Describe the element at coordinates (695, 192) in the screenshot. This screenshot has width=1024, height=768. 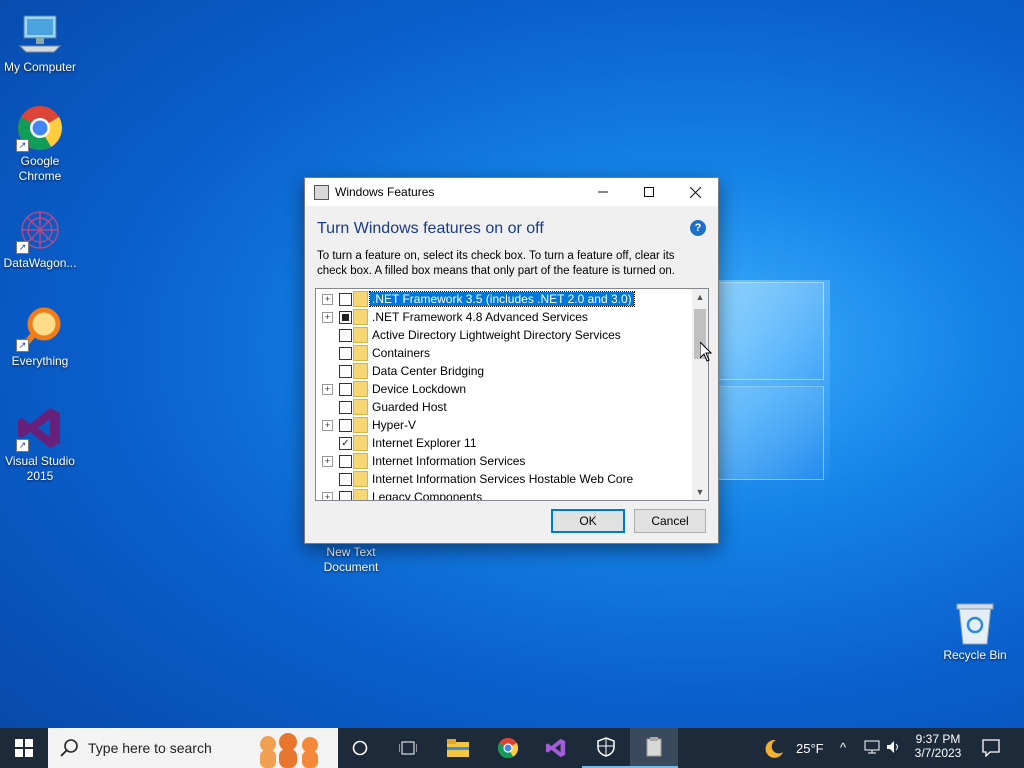
I see `close-button` at that location.